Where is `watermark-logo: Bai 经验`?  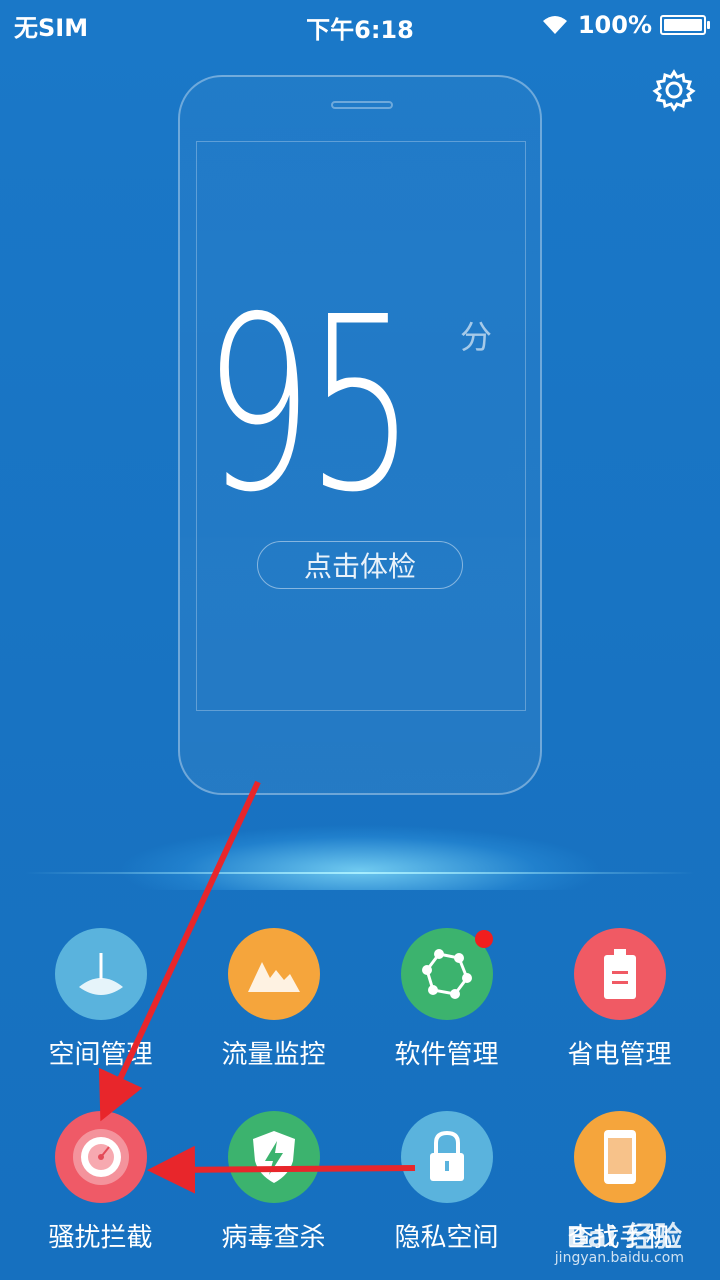 watermark-logo: Bai 经验 is located at coordinates (624, 1236).